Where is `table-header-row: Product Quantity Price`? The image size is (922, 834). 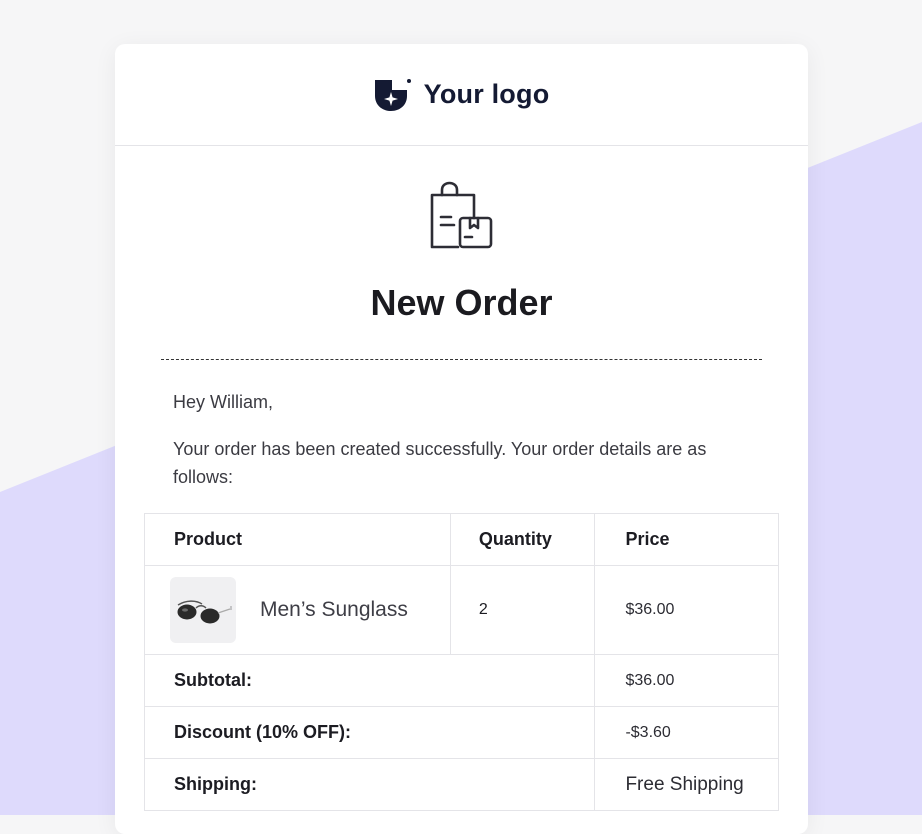
table-header-row: Product Quantity Price is located at coordinates (461, 539).